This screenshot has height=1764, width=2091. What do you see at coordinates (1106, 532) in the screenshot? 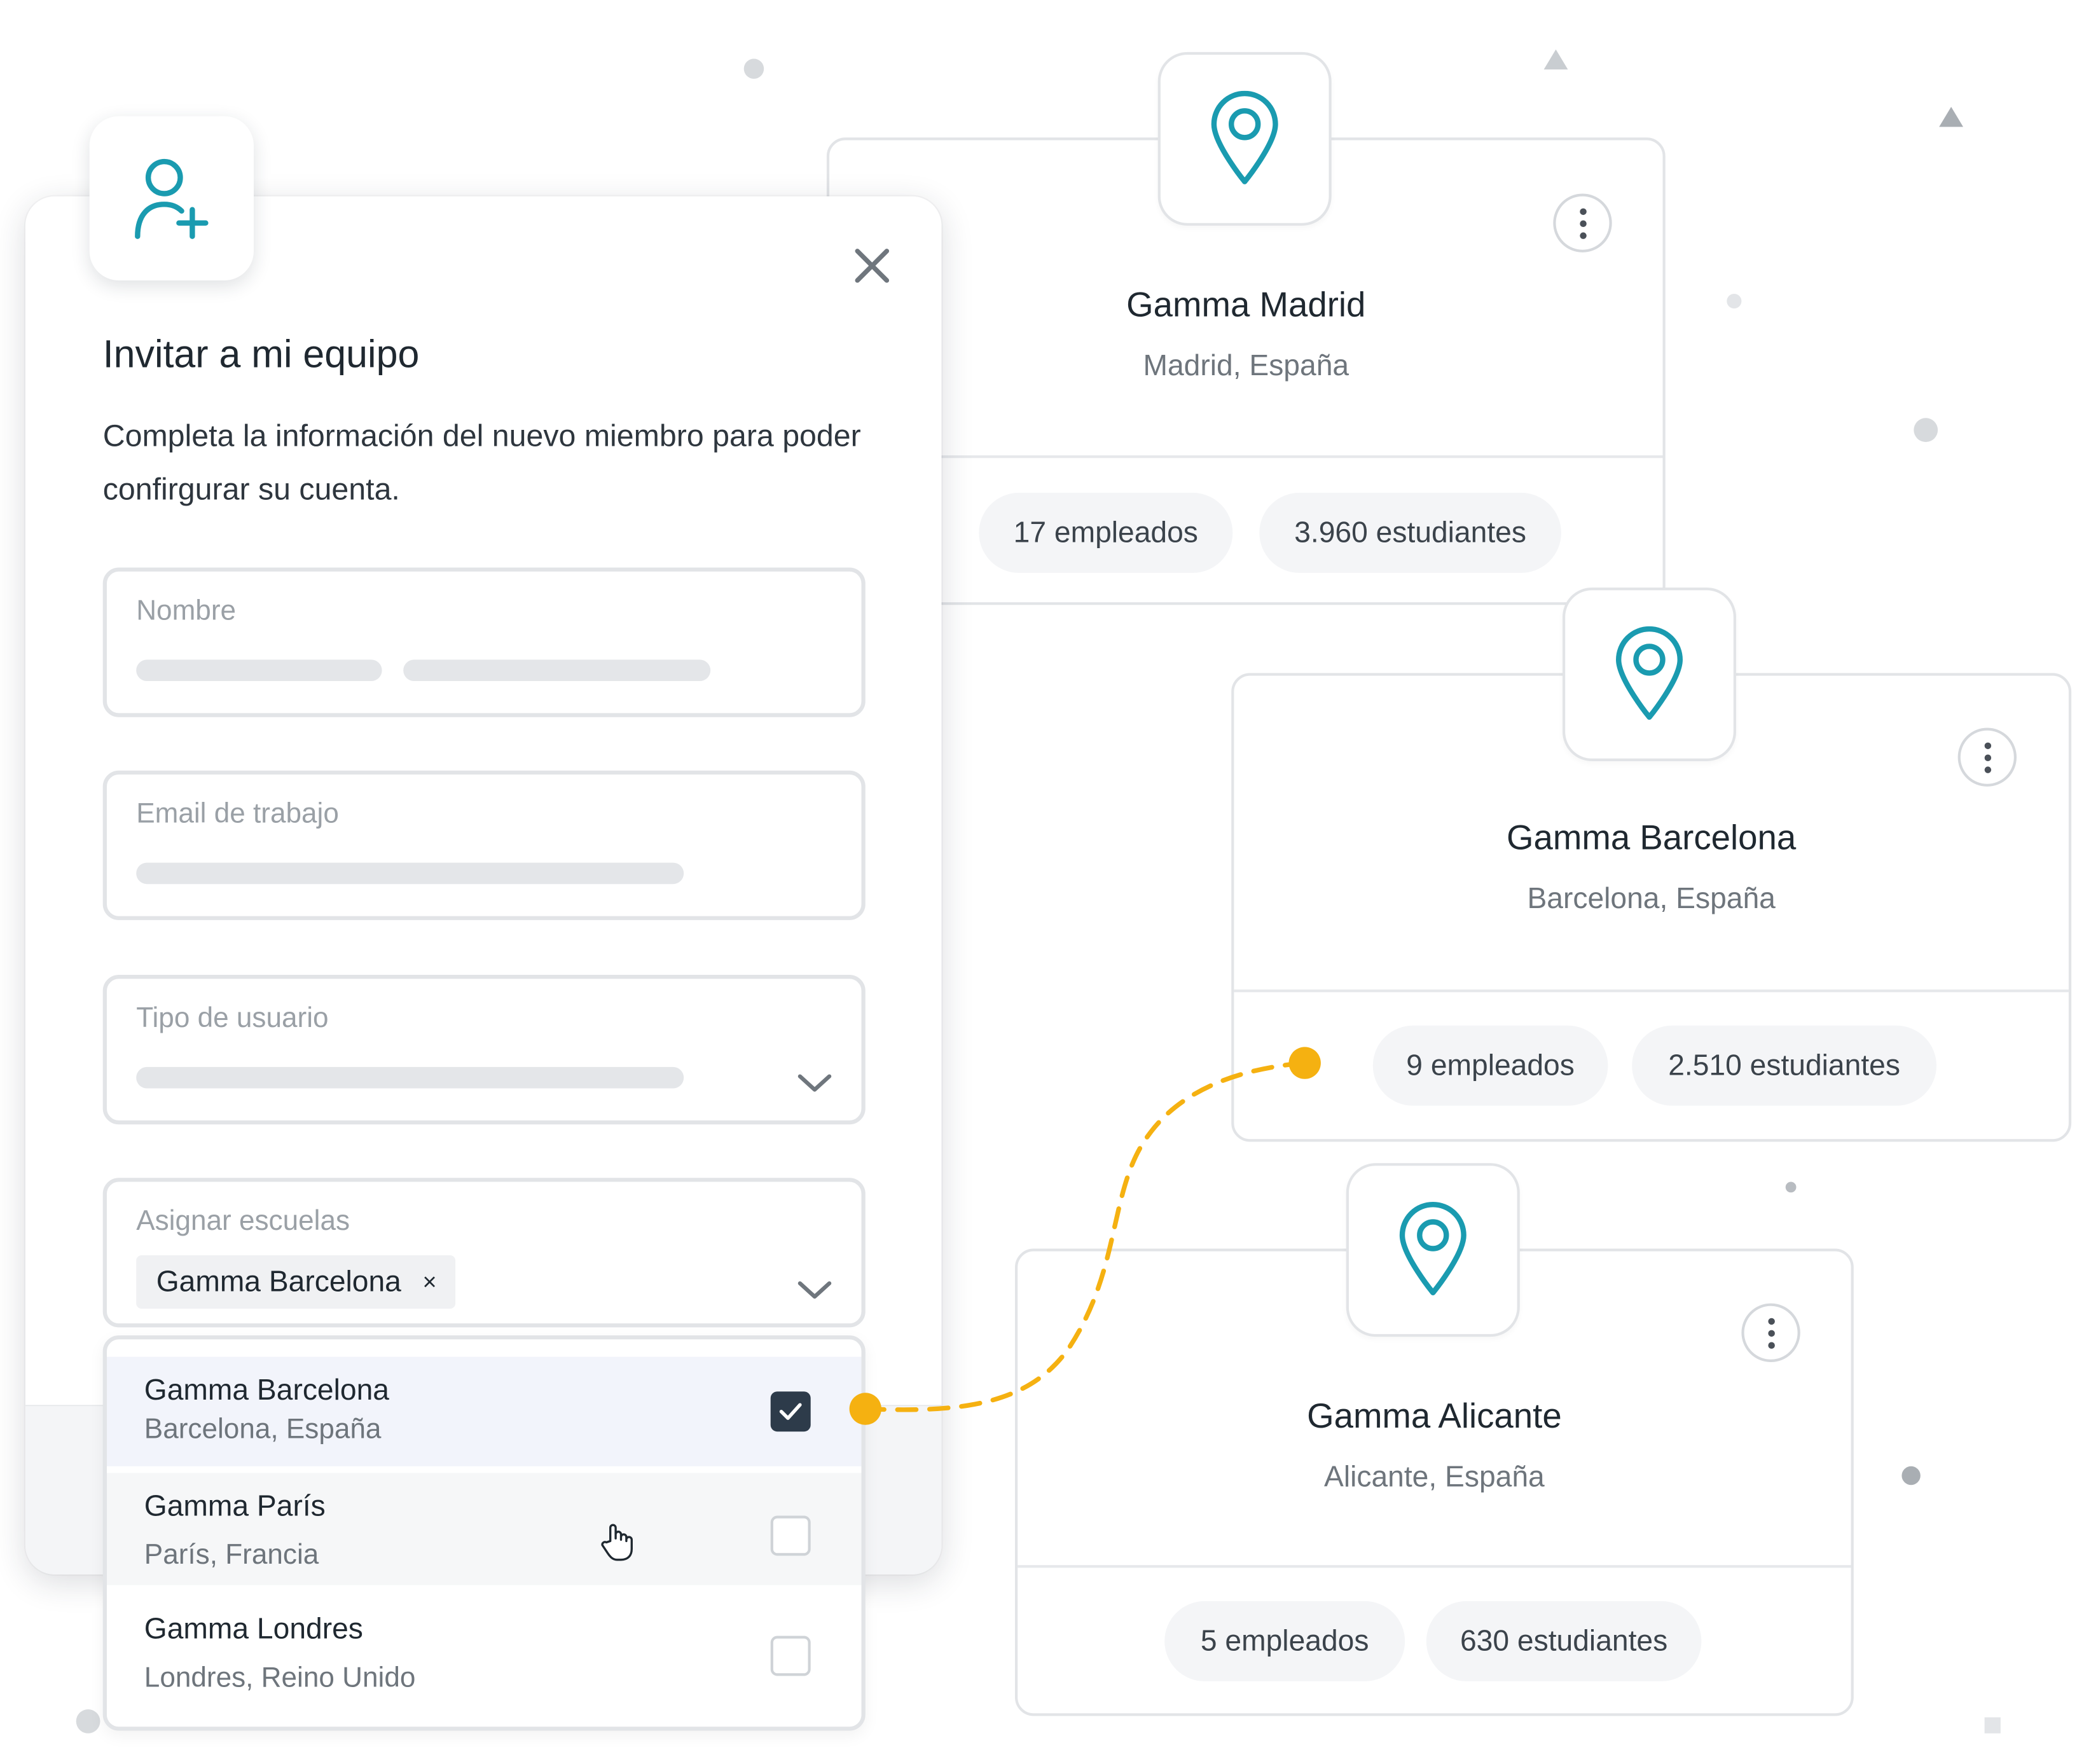
I see `employees-badge: 17 empleados` at bounding box center [1106, 532].